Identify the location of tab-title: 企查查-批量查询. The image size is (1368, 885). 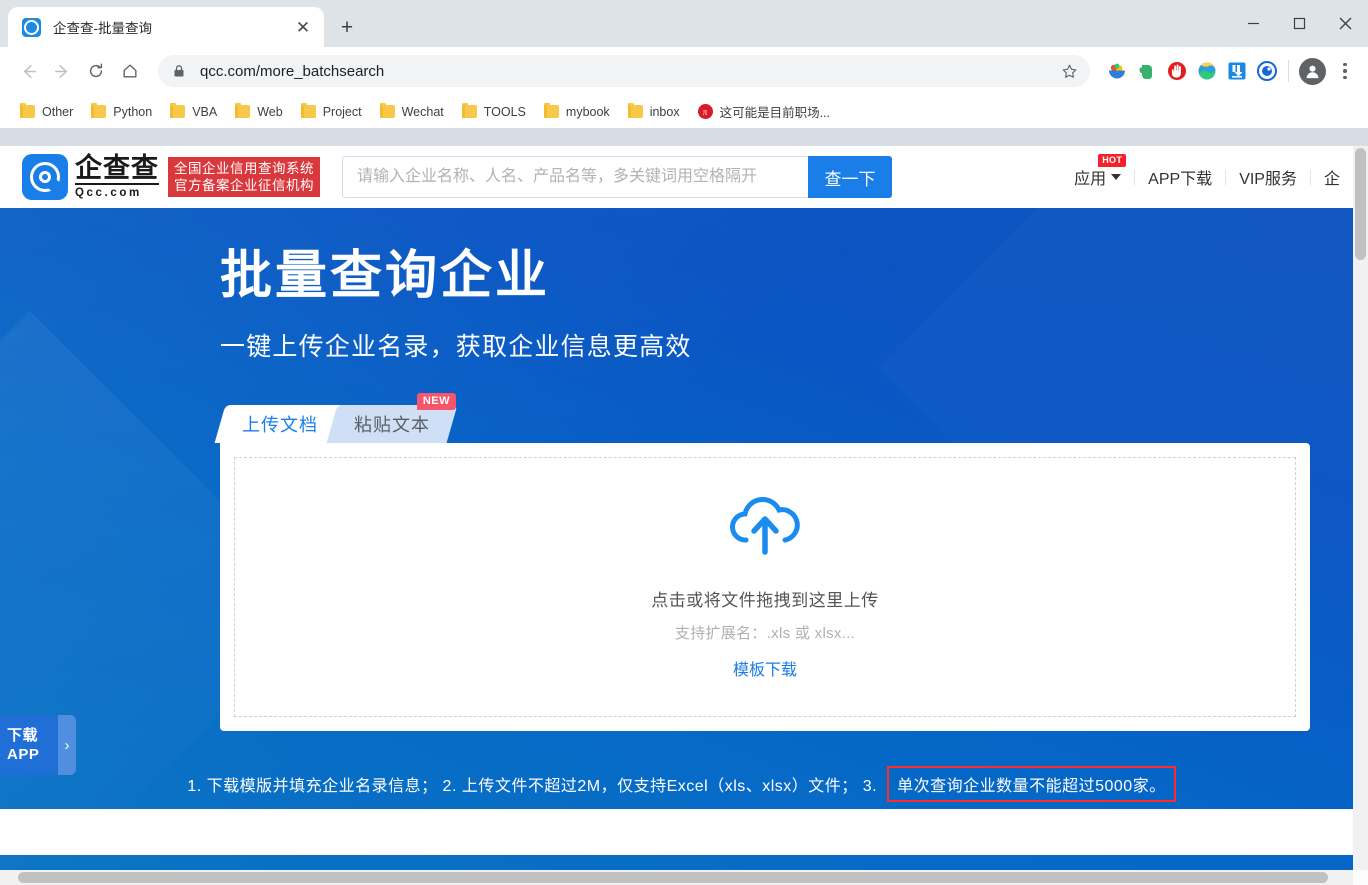
(102, 28).